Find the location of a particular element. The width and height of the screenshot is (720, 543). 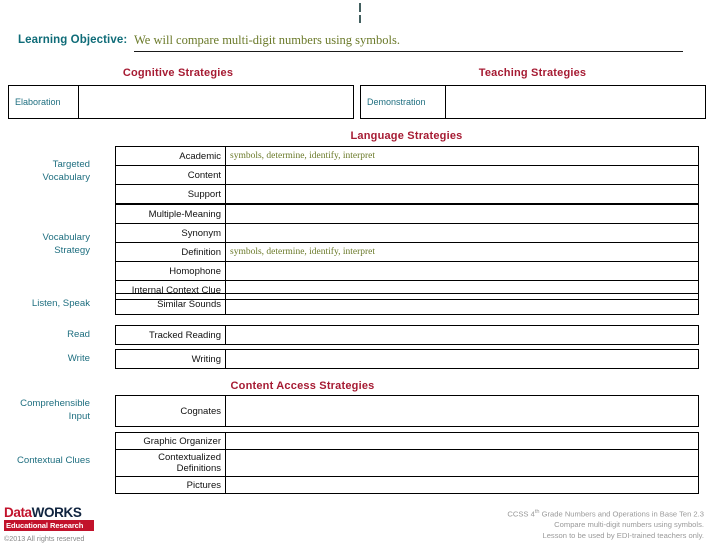

table-row: Content is located at coordinates (407, 175).